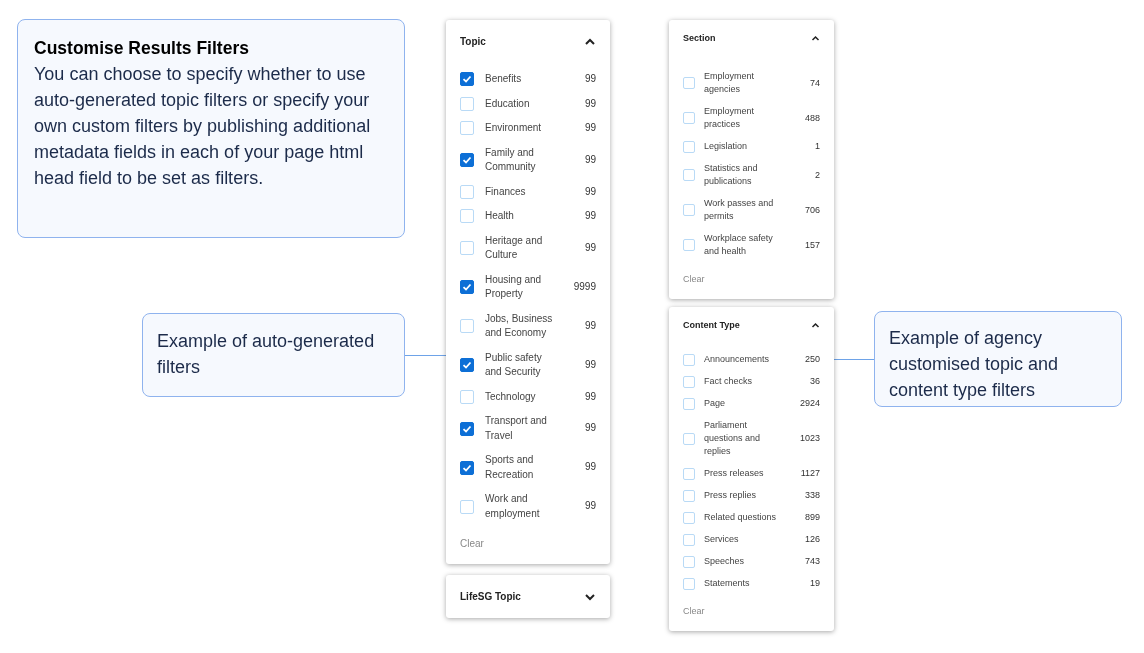 The image size is (1144, 653). What do you see at coordinates (809, 438) in the screenshot?
I see `option-count: 1023` at bounding box center [809, 438].